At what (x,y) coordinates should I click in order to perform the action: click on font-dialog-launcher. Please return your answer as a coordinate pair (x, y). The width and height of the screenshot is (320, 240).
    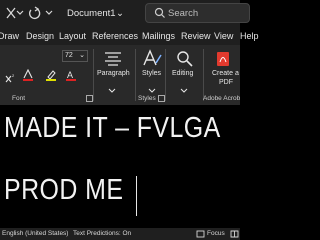
    Looking at the image, I should click on (89, 98).